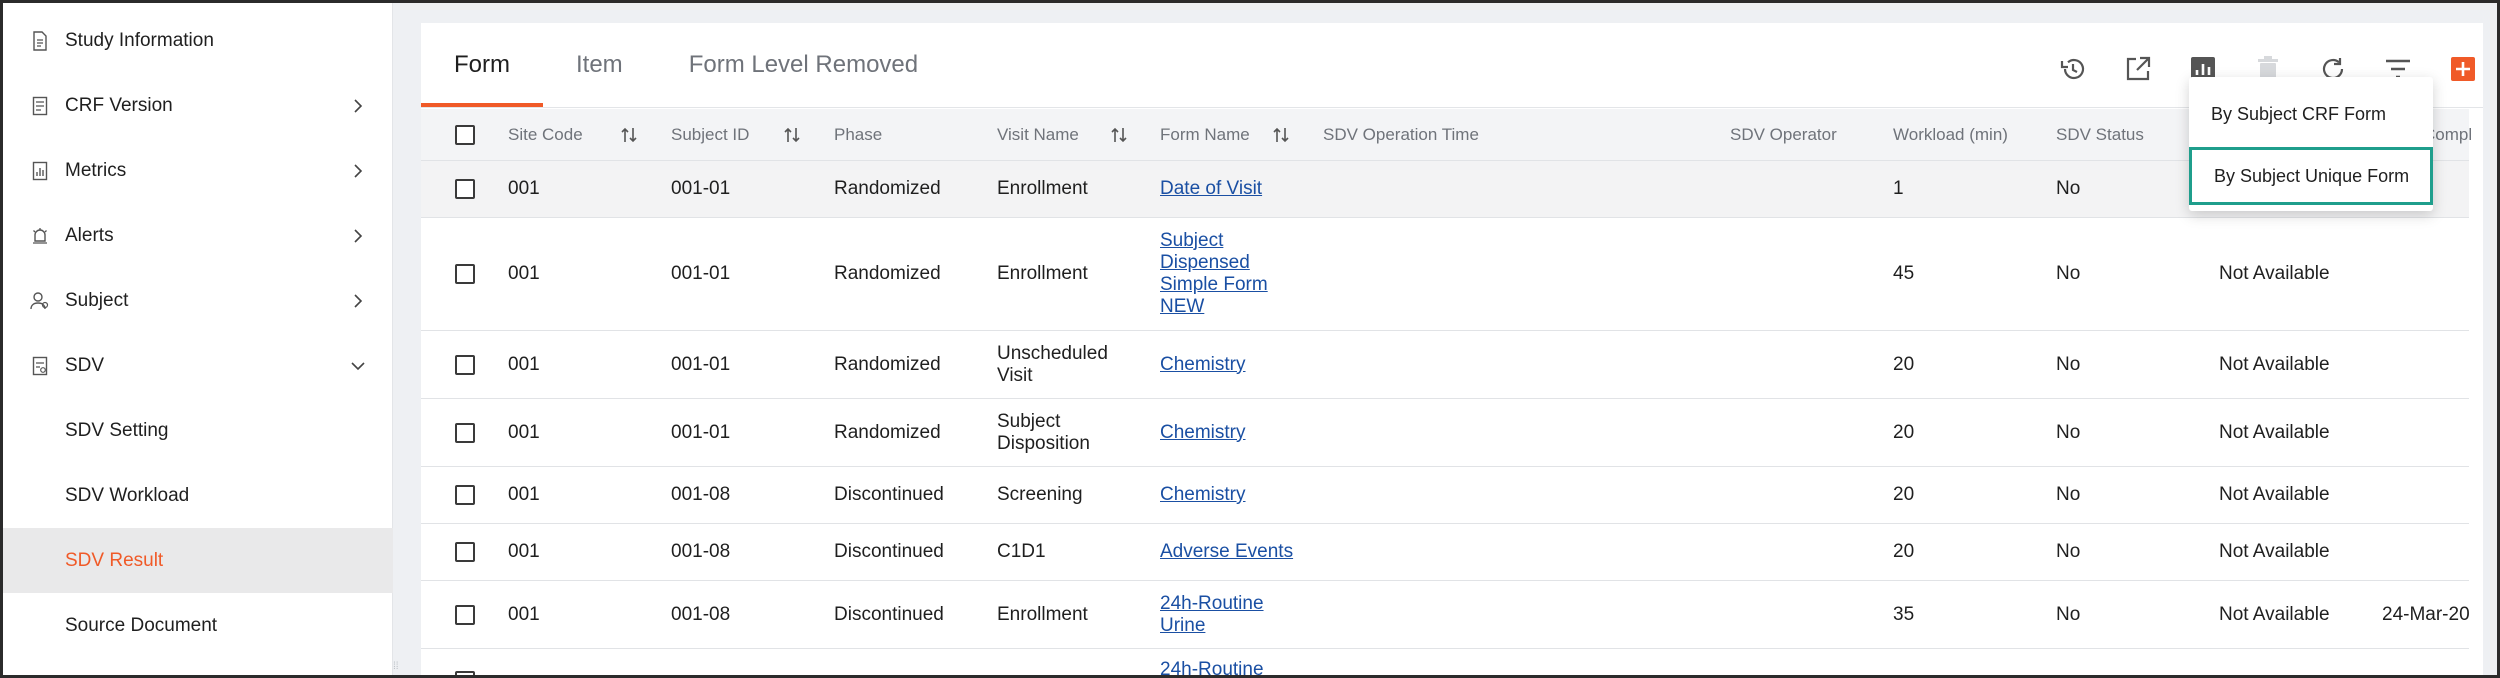 The height and width of the screenshot is (678, 2500). Describe the element at coordinates (89, 235) in the screenshot. I see `sidebar-item-label: Alerts` at that location.